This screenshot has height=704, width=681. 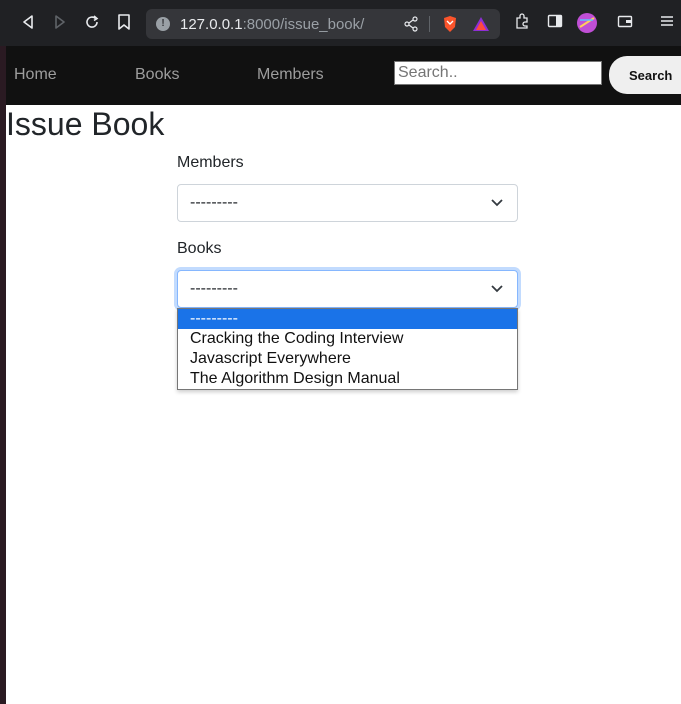 I want to click on page-title: Issue Book, so click(x=85, y=124).